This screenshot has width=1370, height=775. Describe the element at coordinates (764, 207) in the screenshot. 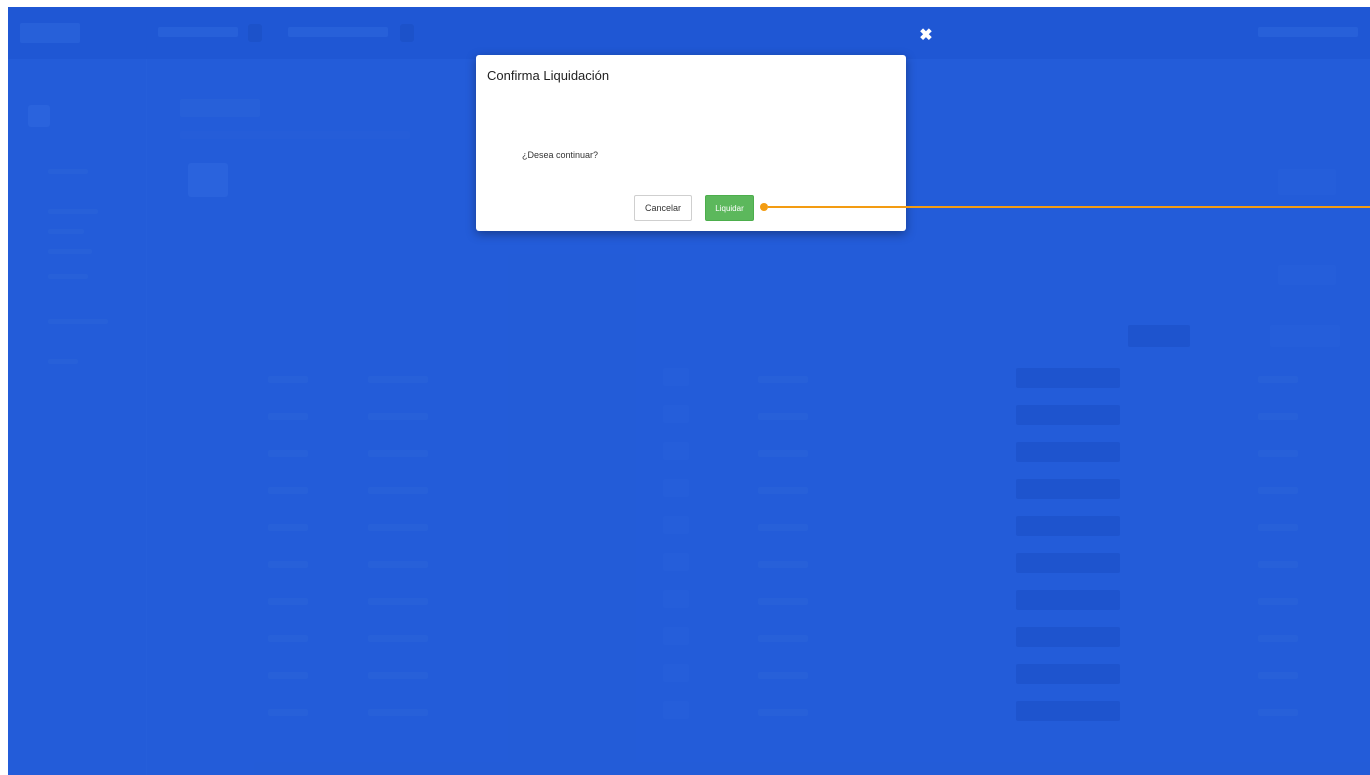

I see `callout-marker` at that location.